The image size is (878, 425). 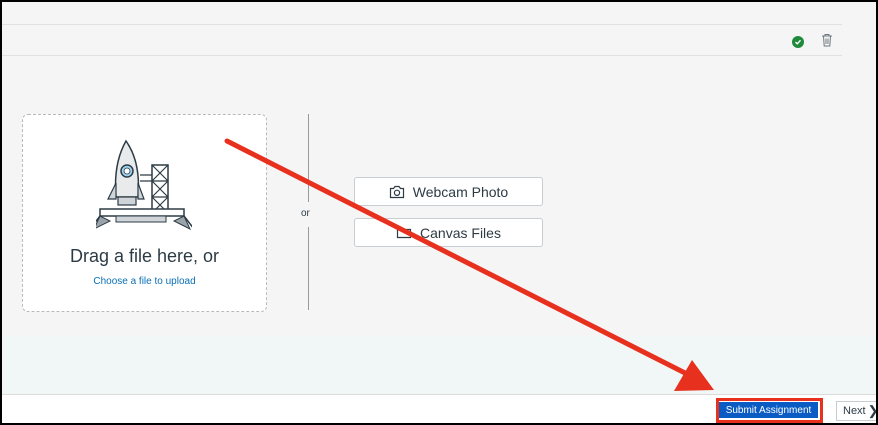 What do you see at coordinates (460, 191) in the screenshot?
I see `webcam-photo-label: Webcam Photo` at bounding box center [460, 191].